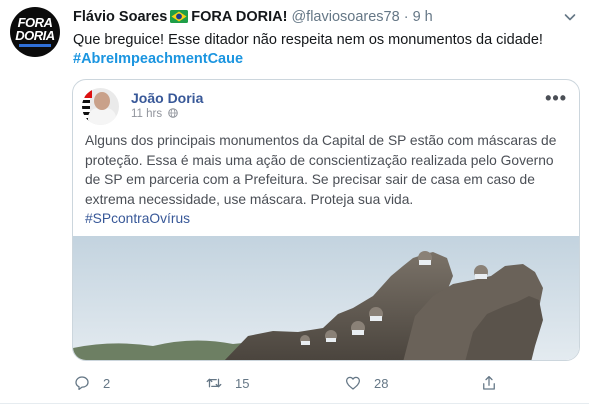 The width and height of the screenshot is (589, 404). What do you see at coordinates (353, 383) in the screenshot?
I see `heart-icon` at bounding box center [353, 383].